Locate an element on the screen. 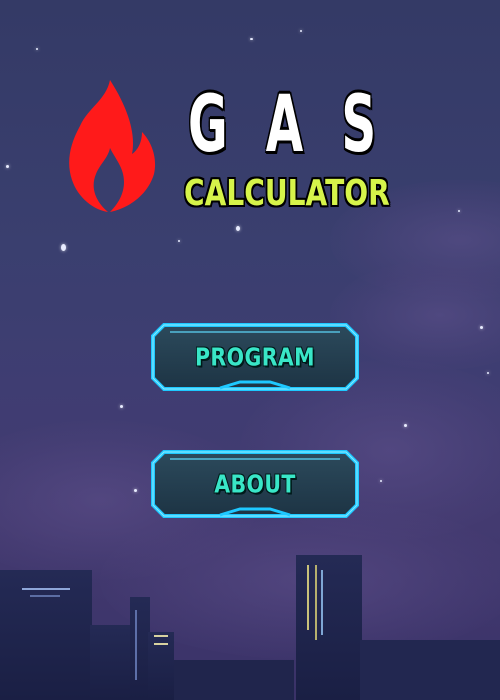 The height and width of the screenshot is (700, 500). about-button-label: ABOUT is located at coordinates (255, 484).